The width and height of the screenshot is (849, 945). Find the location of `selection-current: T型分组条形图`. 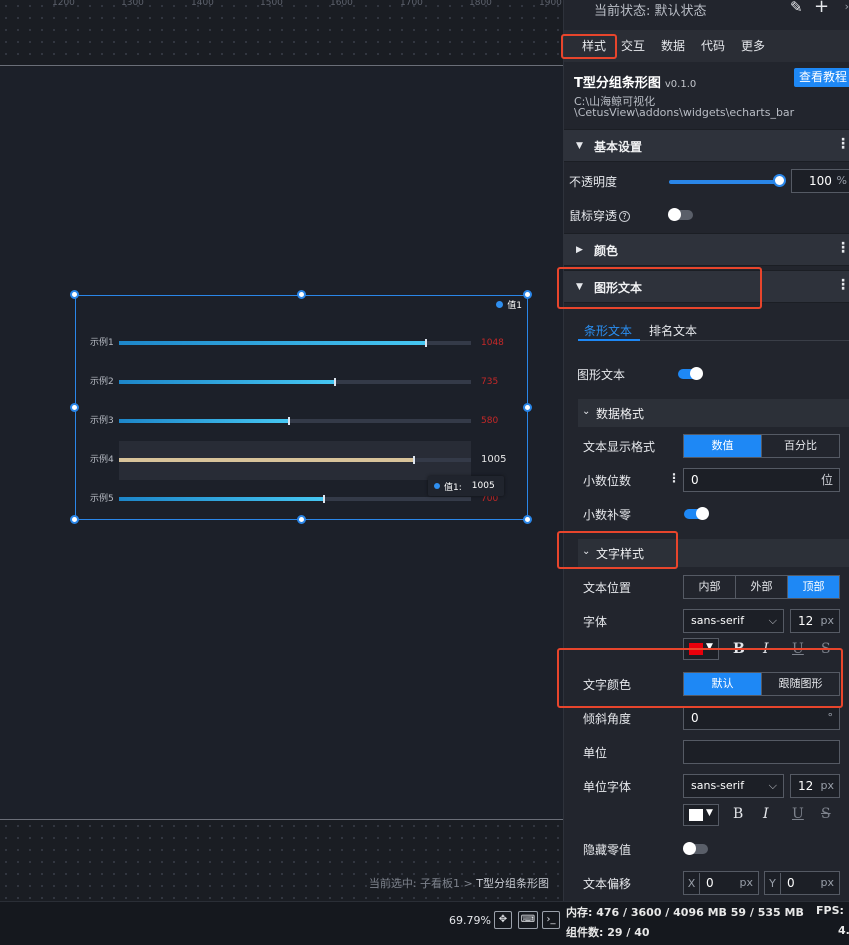

selection-current: T型分组条形图 is located at coordinates (512, 883).